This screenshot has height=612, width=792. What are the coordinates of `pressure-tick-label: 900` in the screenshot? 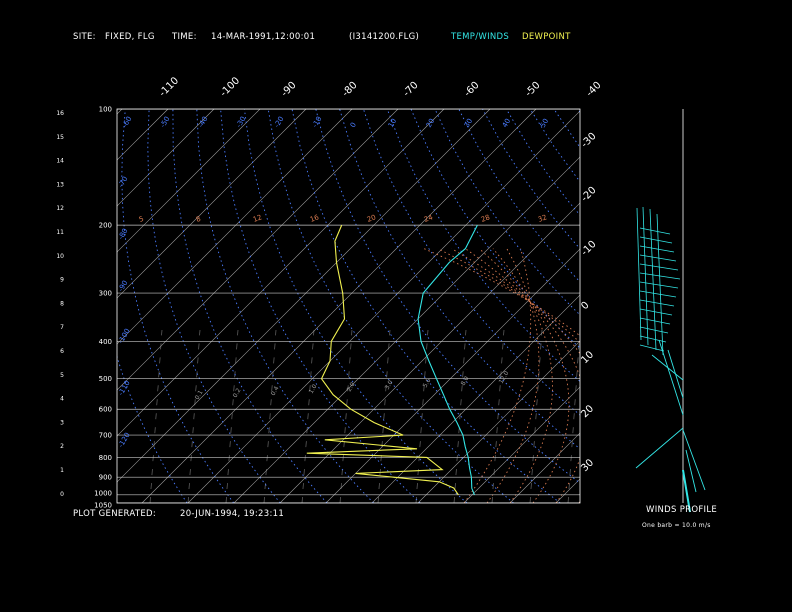 It's located at (105, 478).